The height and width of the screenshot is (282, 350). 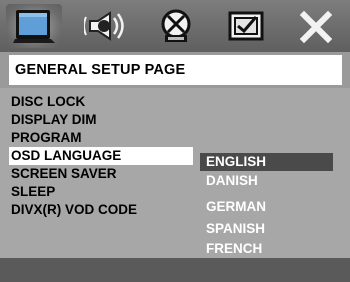 I want to click on exit-icon, so click(x=316, y=26).